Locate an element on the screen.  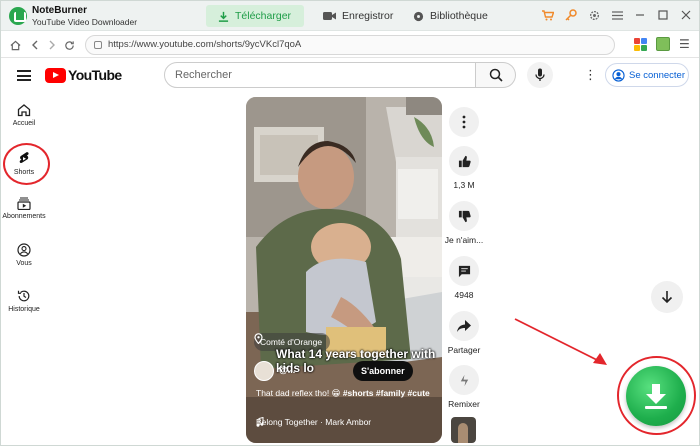
home-icon is located at coordinates (24, 110).